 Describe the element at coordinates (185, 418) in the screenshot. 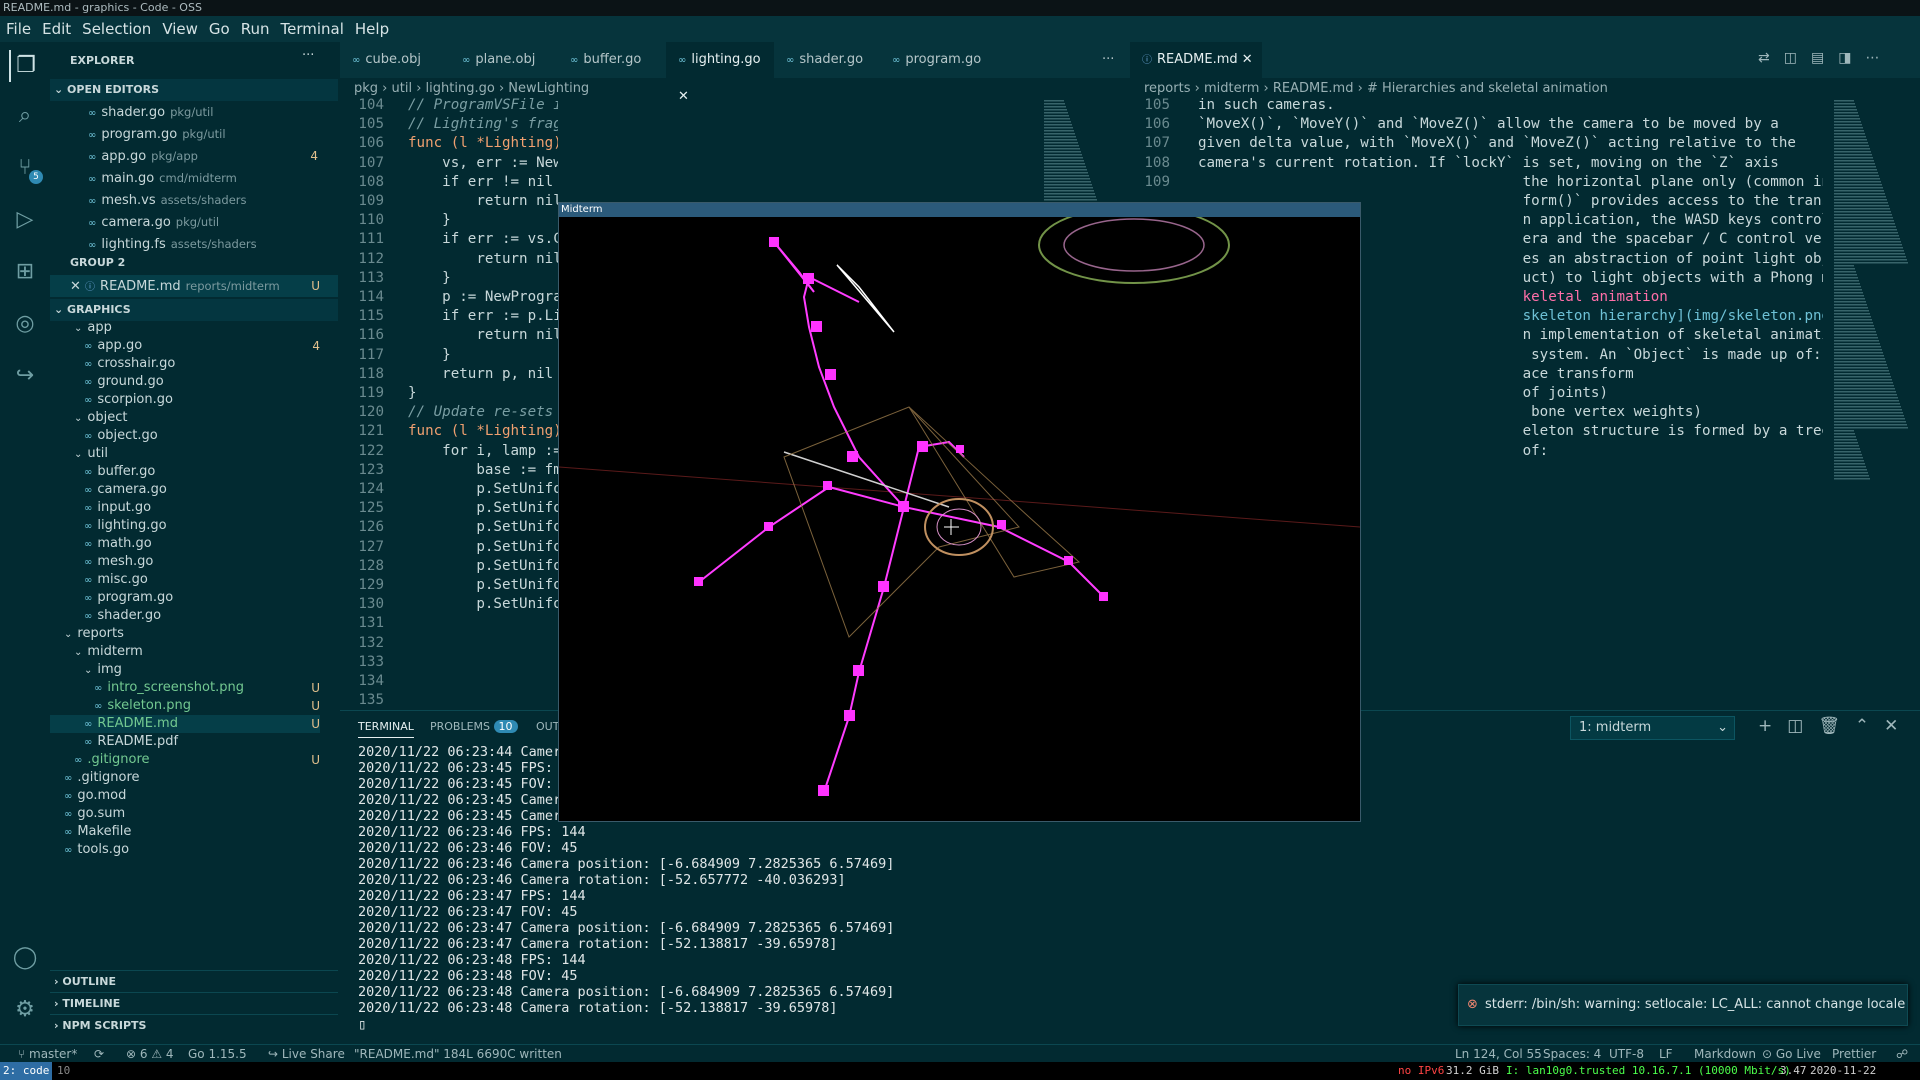

I see `tree-folder: ⌄ object` at that location.